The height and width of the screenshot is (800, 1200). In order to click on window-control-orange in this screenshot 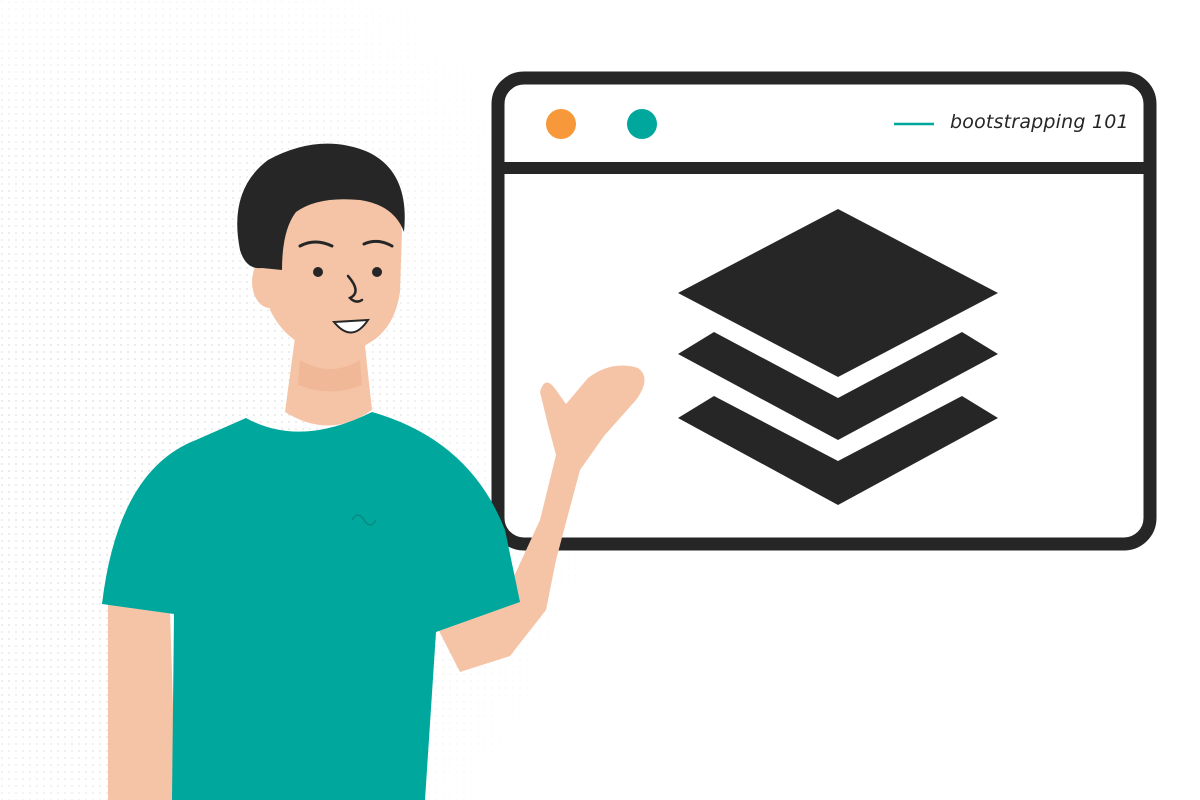, I will do `click(561, 124)`.